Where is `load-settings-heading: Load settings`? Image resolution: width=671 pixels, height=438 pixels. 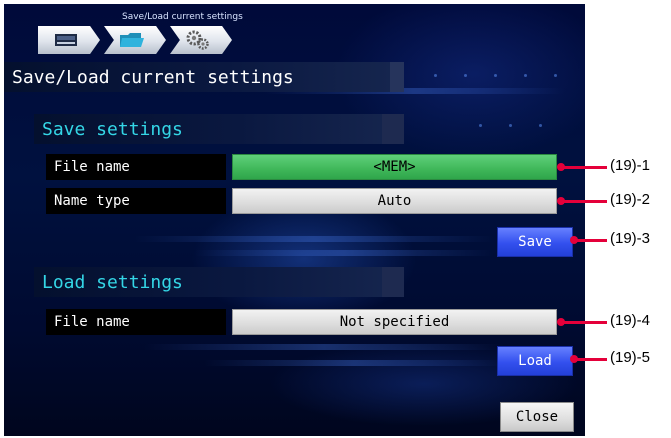 load-settings-heading: Load settings is located at coordinates (219, 282).